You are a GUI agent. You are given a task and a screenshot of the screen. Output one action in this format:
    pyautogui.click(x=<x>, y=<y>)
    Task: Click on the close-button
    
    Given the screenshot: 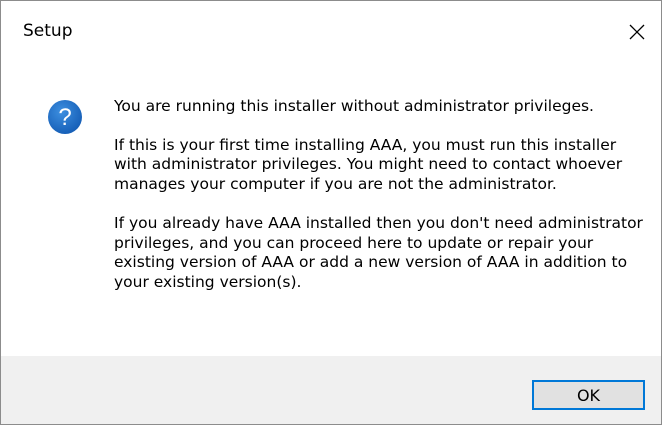 What is the action you would take?
    pyautogui.click(x=637, y=32)
    